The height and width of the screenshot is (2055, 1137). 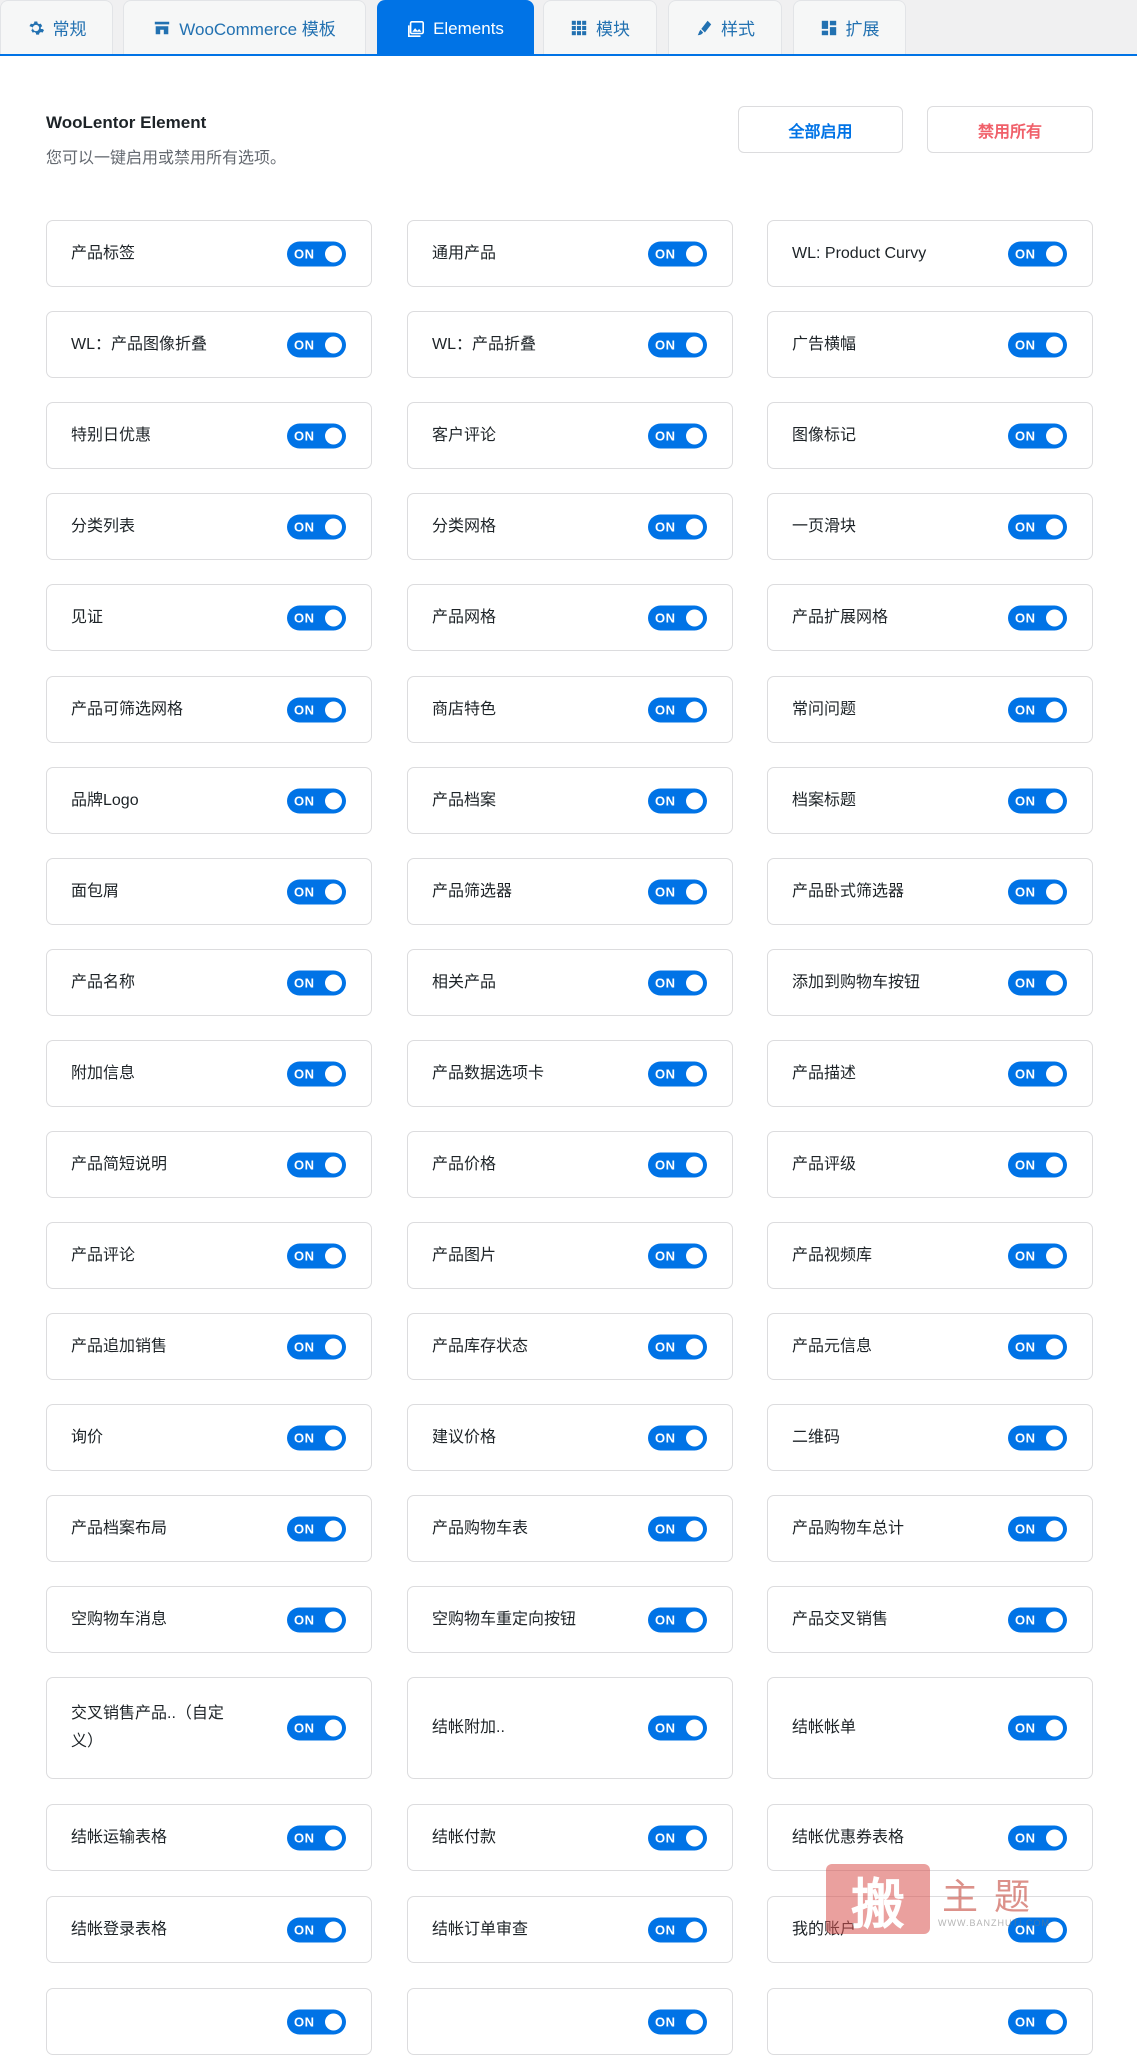 I want to click on element-card: 空购物车重定向按钮 ON, so click(x=570, y=1619).